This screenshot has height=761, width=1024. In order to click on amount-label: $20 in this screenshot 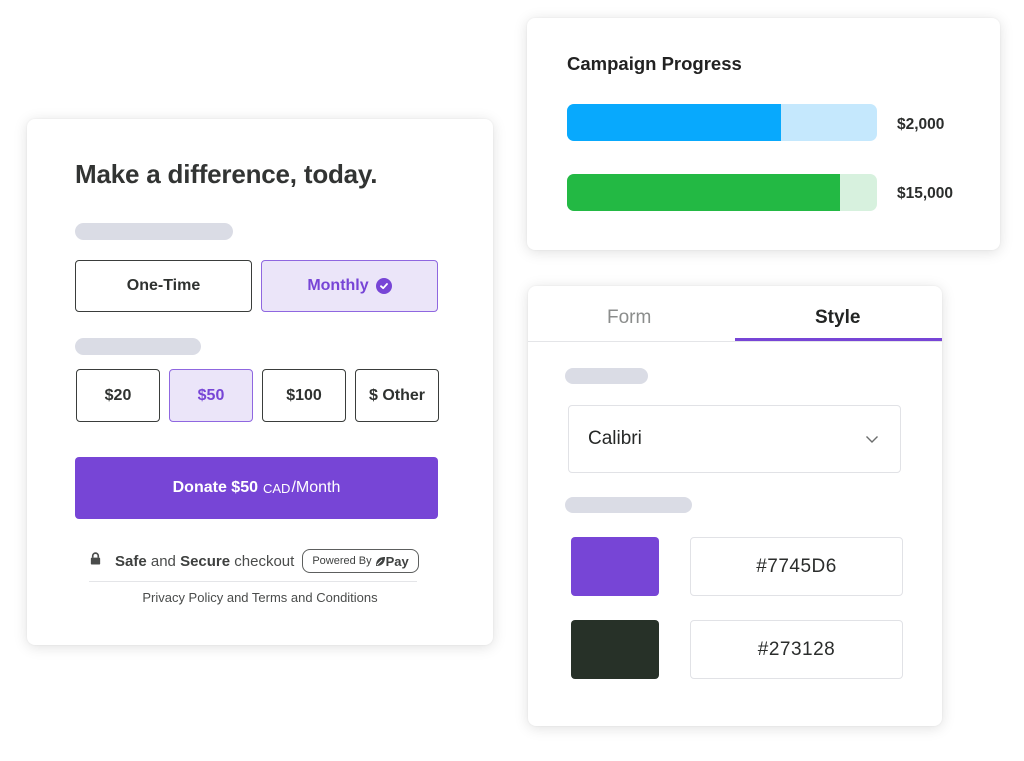, I will do `click(118, 395)`.